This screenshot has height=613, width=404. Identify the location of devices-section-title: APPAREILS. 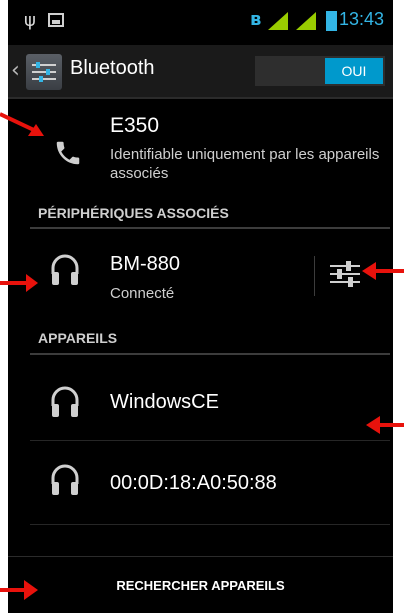
(78, 338).